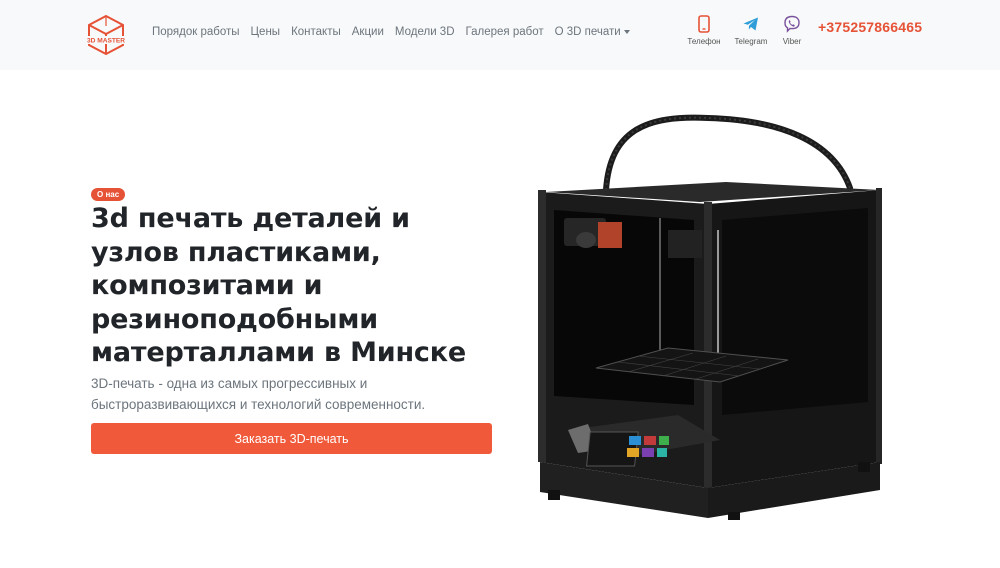  What do you see at coordinates (587, 32) in the screenshot?
I see `nav-dropdown-label: О 3D печати` at bounding box center [587, 32].